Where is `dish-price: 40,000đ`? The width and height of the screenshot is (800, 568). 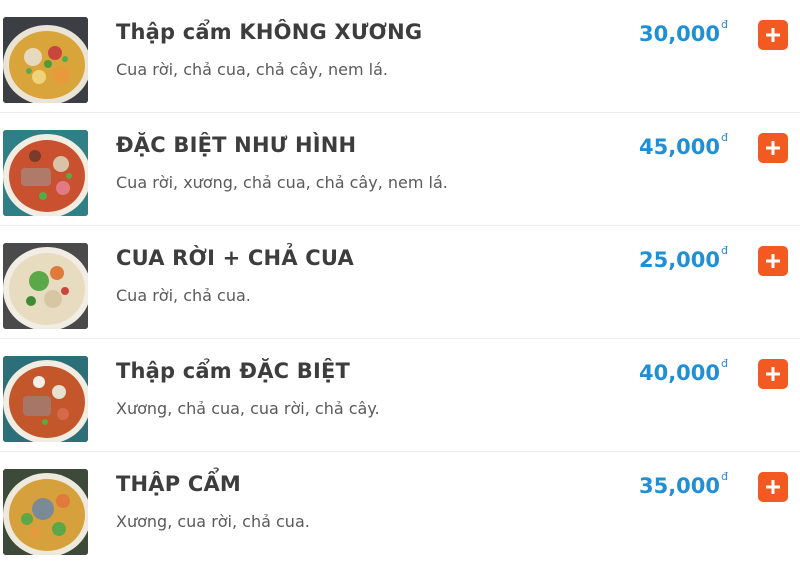 dish-price: 40,000đ is located at coordinates (683, 371).